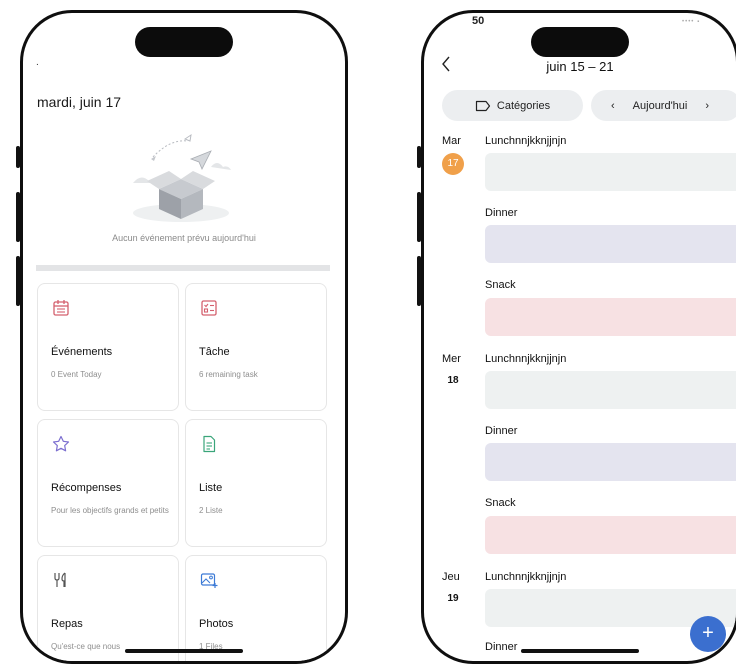 This screenshot has height=664, width=736. What do you see at coordinates (580, 66) in the screenshot?
I see `week-range-title: juin 15 – 21` at bounding box center [580, 66].